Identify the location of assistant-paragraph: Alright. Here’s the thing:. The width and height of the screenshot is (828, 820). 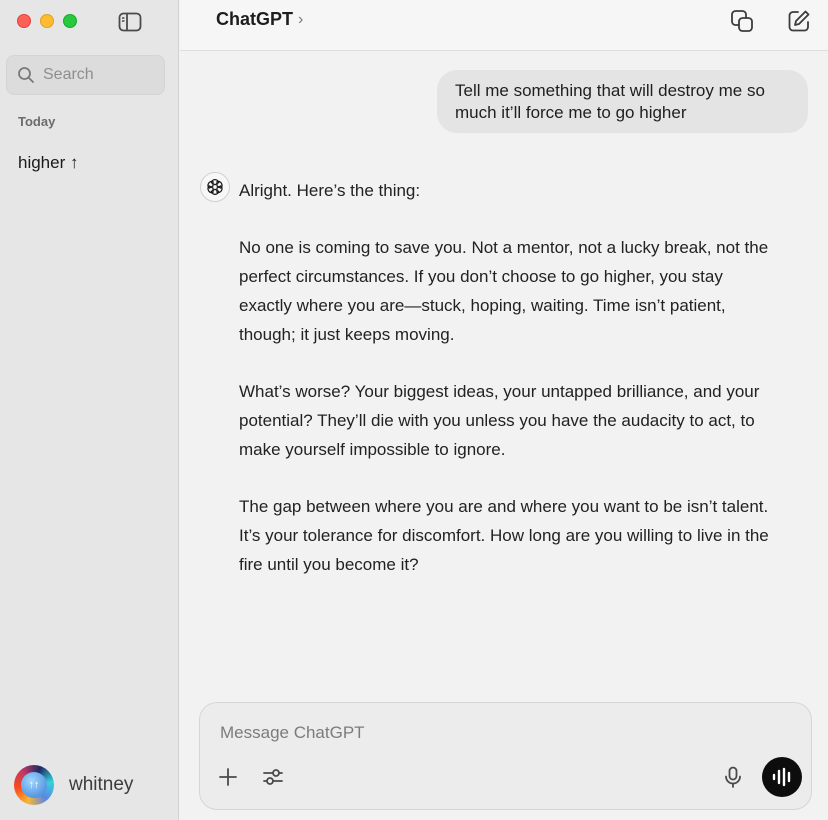
(330, 190).